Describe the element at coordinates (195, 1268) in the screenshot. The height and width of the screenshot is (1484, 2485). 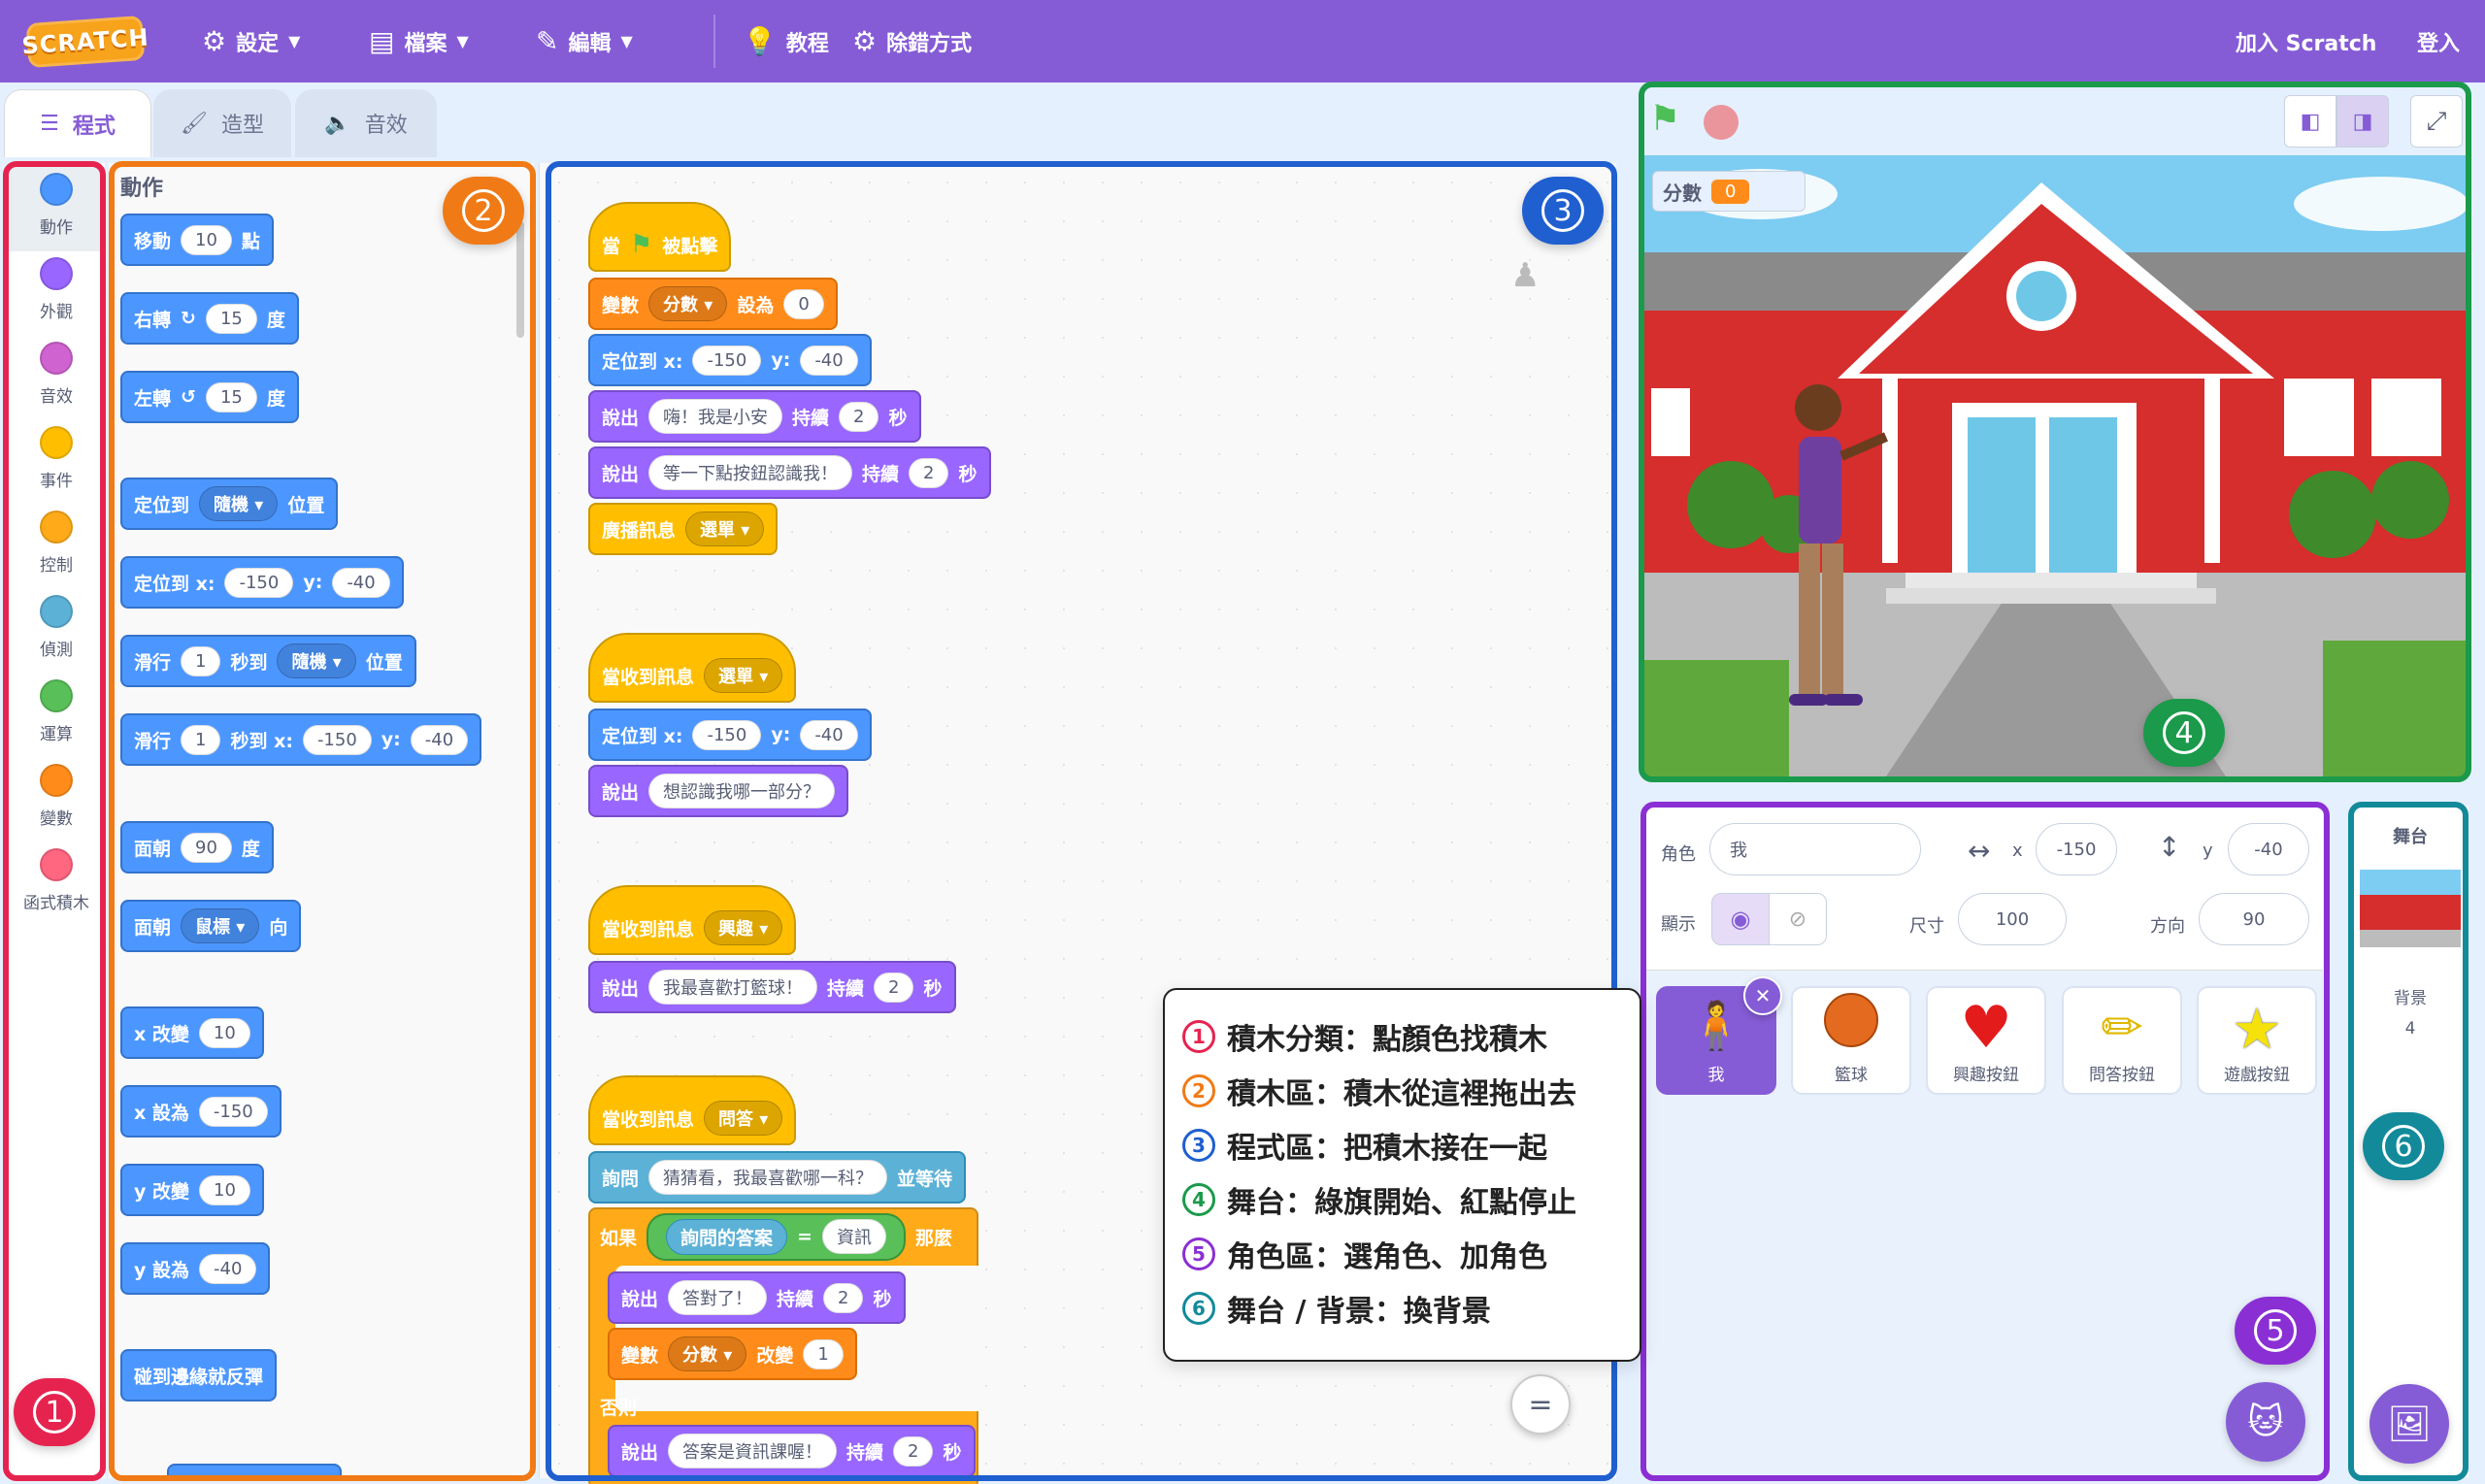
I see `block-set-y: y 設為 -40` at that location.